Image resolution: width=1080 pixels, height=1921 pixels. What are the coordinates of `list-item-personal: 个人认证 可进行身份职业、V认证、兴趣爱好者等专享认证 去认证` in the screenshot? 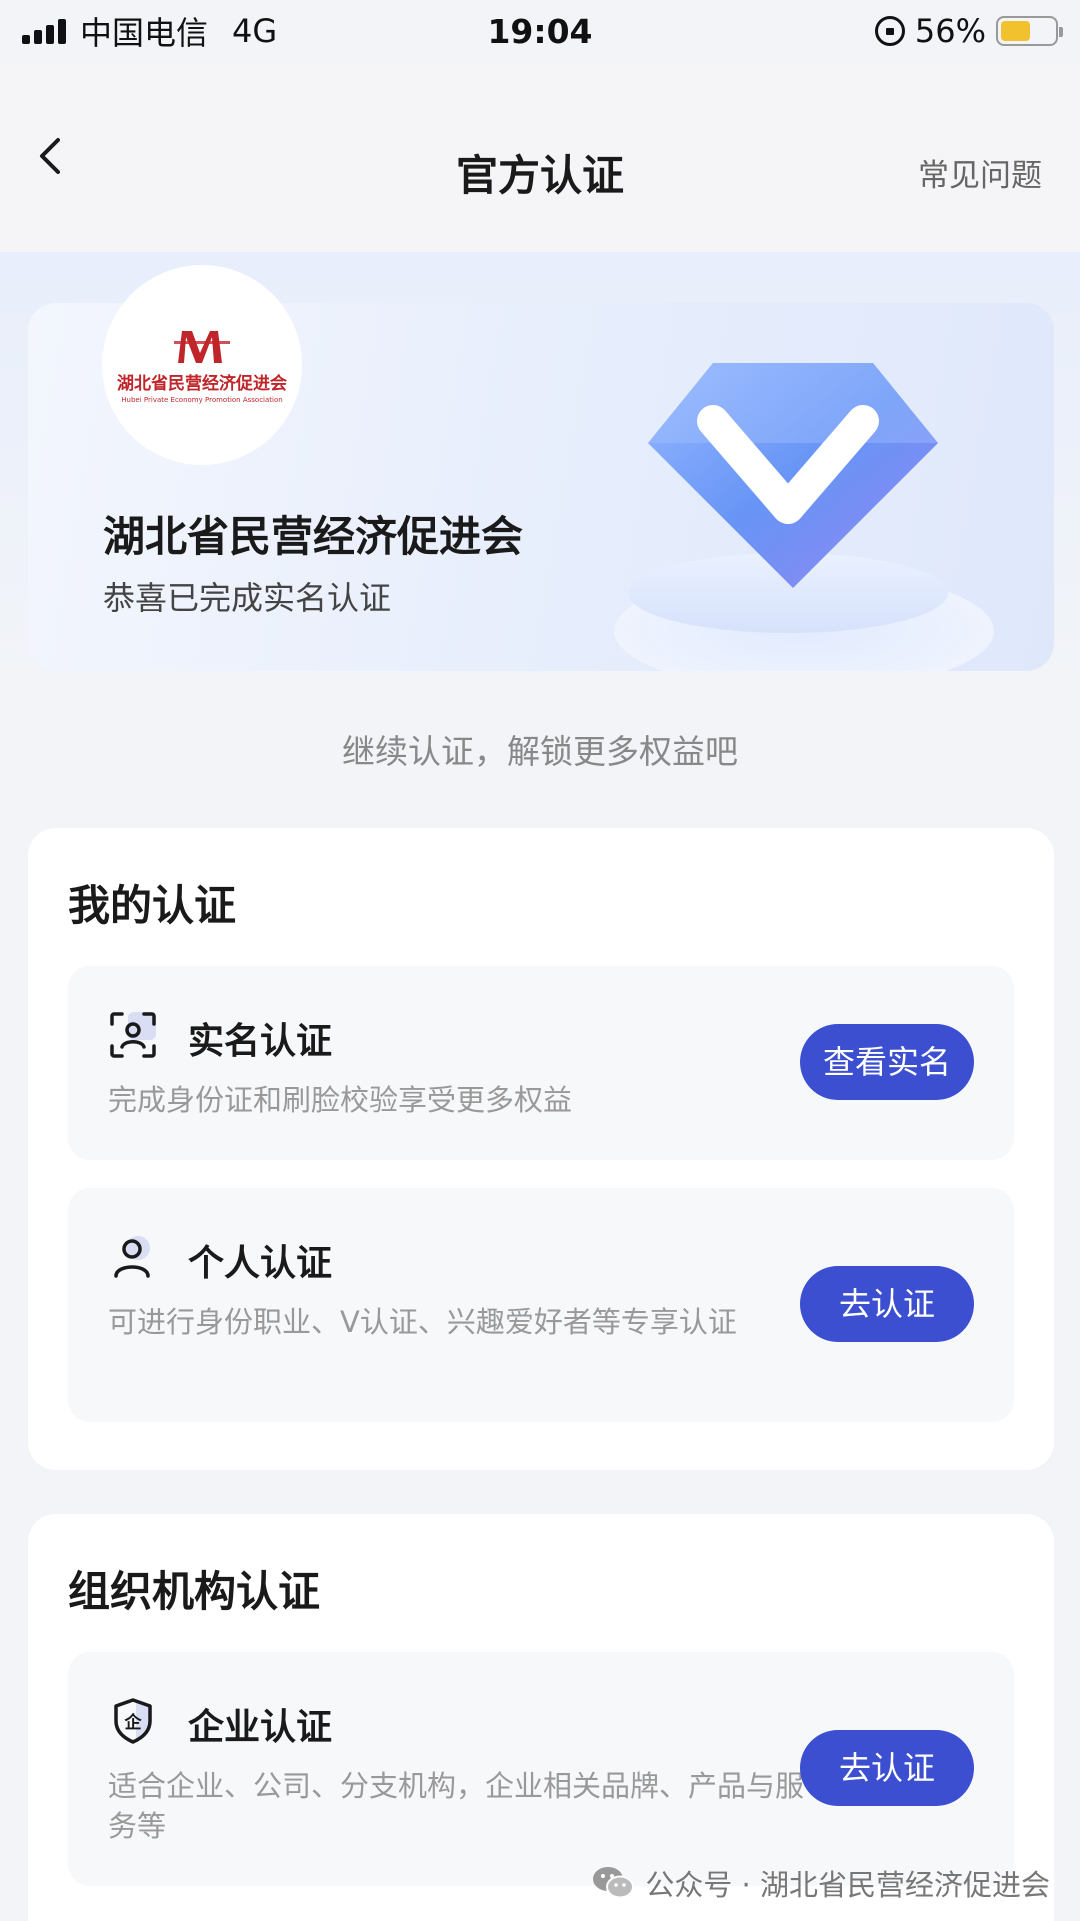 It's located at (541, 1305).